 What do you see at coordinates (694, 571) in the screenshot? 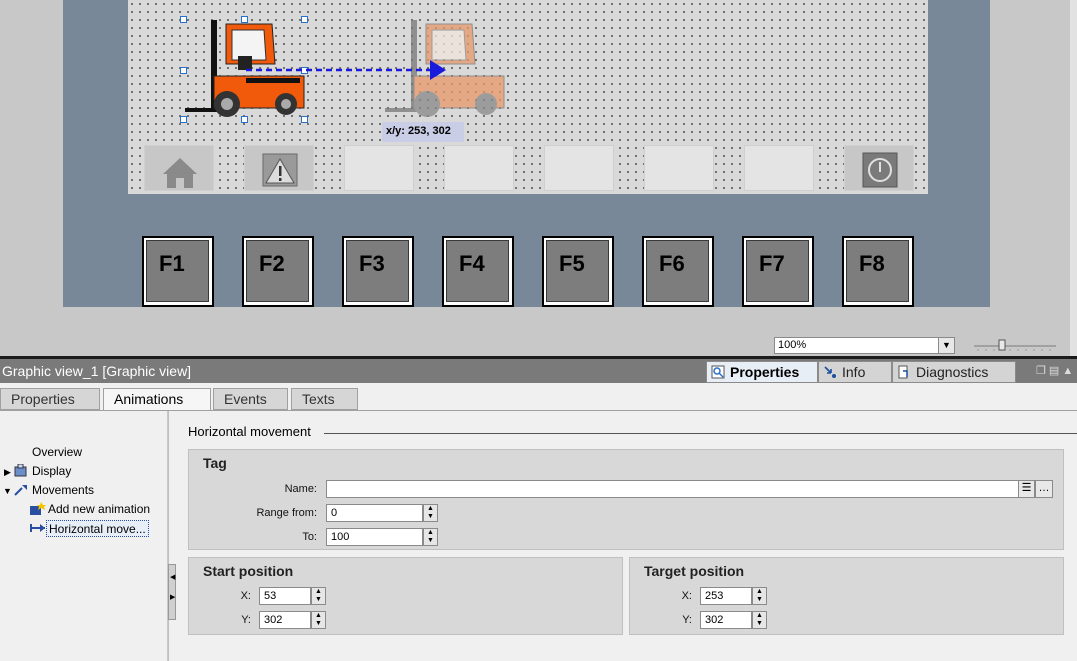
I see `target-position-title: Target position` at bounding box center [694, 571].